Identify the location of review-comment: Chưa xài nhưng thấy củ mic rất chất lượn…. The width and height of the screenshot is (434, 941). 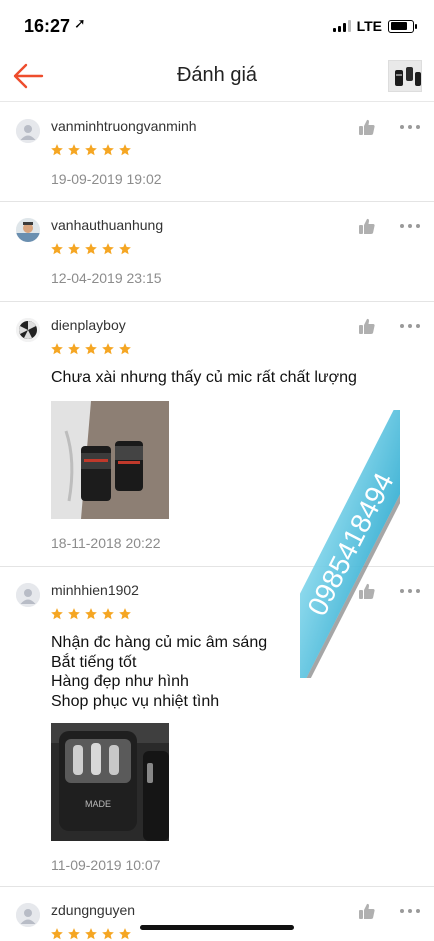
(204, 378).